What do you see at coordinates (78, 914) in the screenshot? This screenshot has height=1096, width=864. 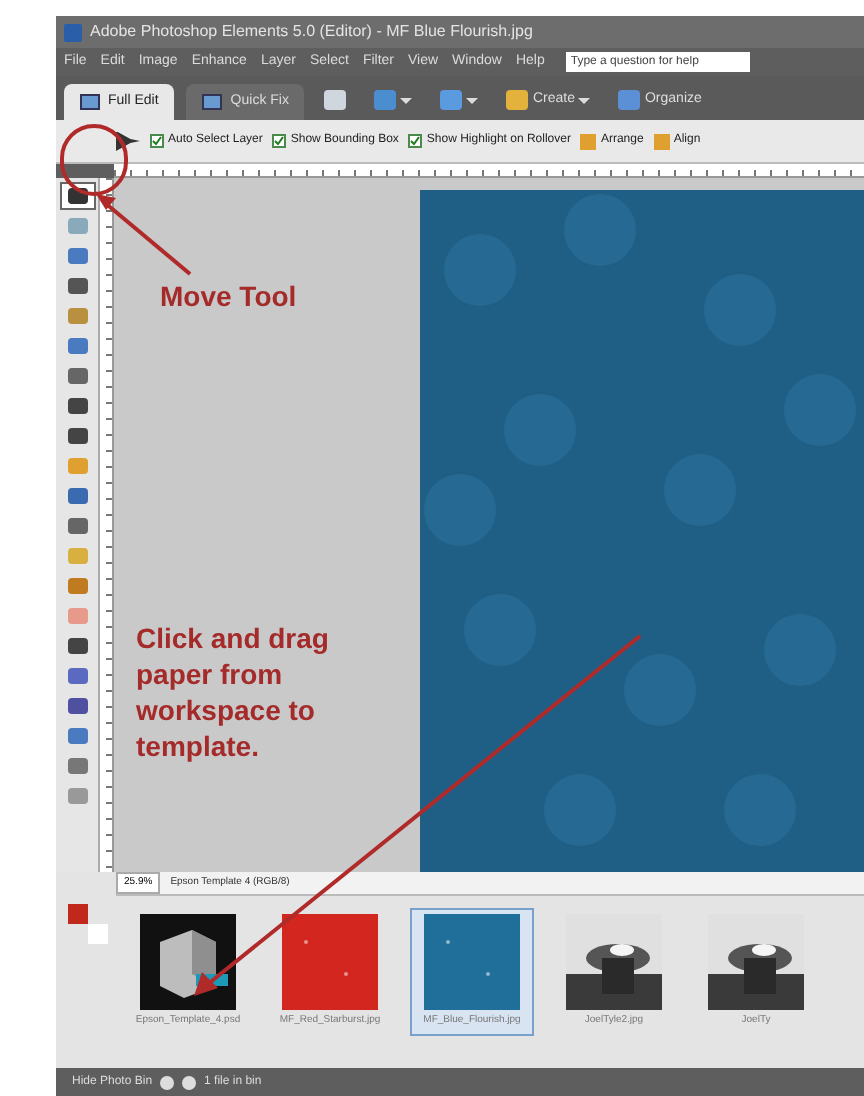 I see `foreground-color-swatch` at bounding box center [78, 914].